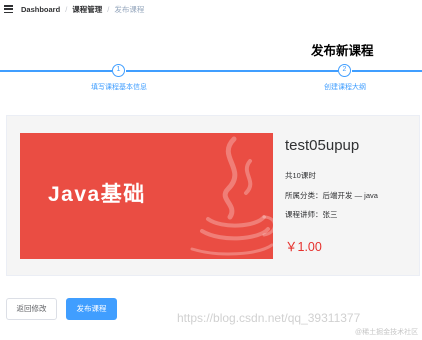 Image resolution: width=422 pixels, height=340 pixels. I want to click on cover-title-text: Java基础, so click(97, 194).